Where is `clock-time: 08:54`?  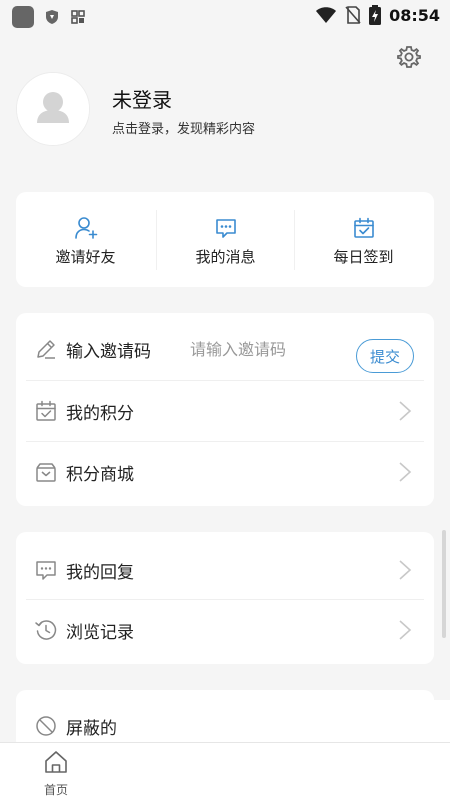 clock-time: 08:54 is located at coordinates (414, 15).